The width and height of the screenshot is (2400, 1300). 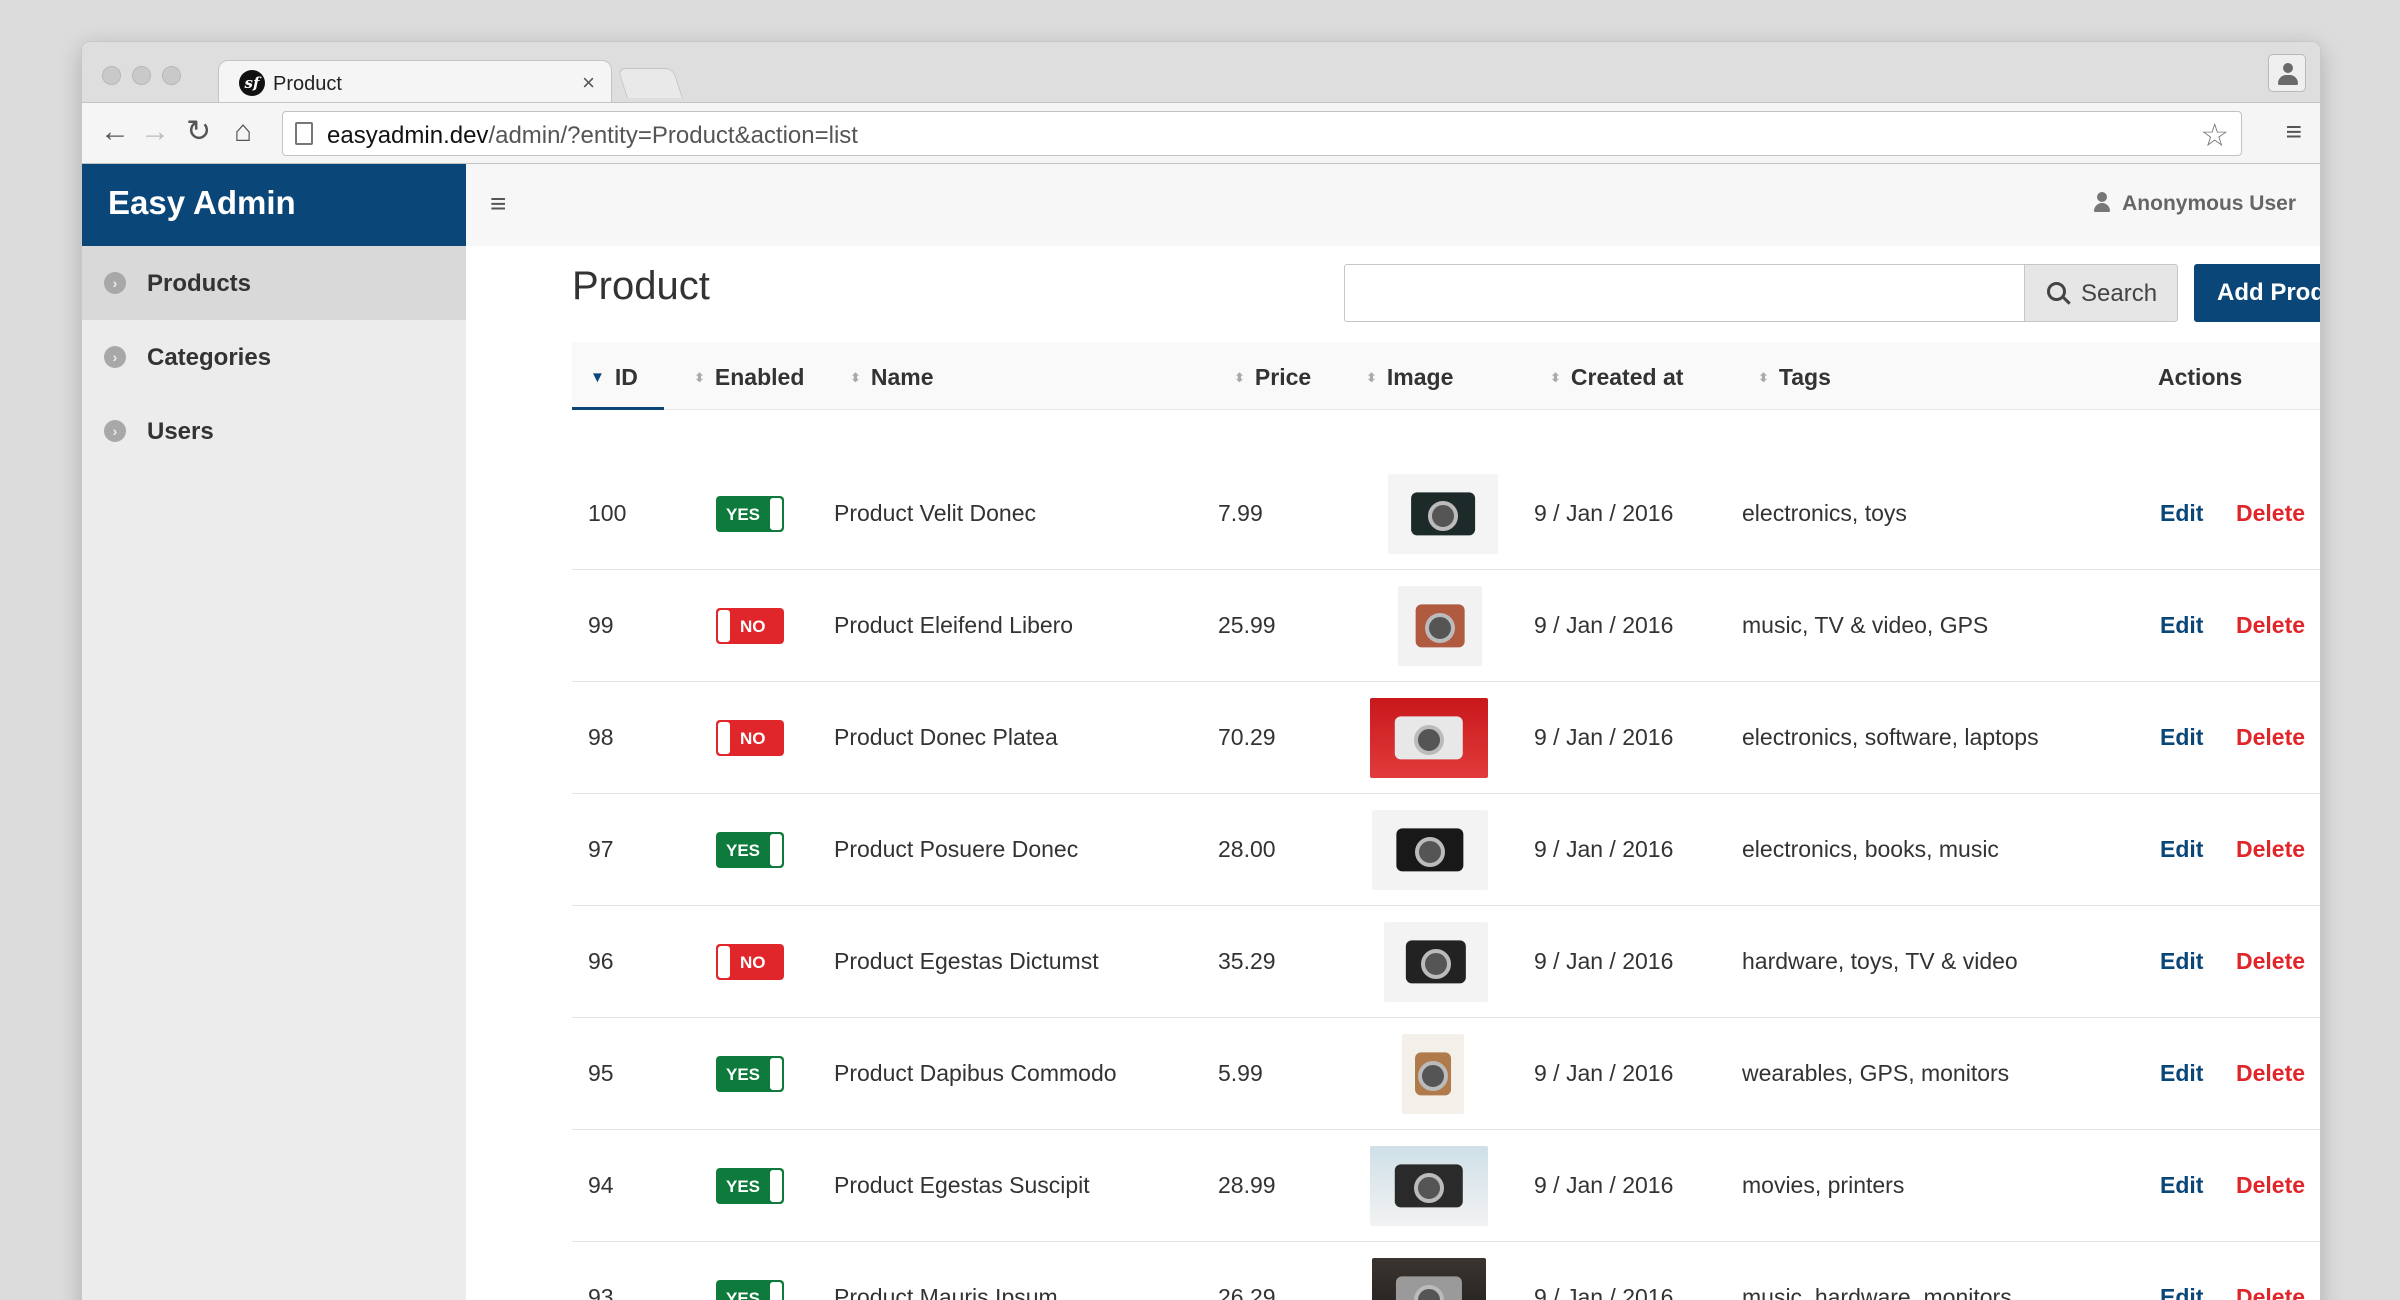 I want to click on column-header-created-at: ⬍ Created at, so click(x=1616, y=377).